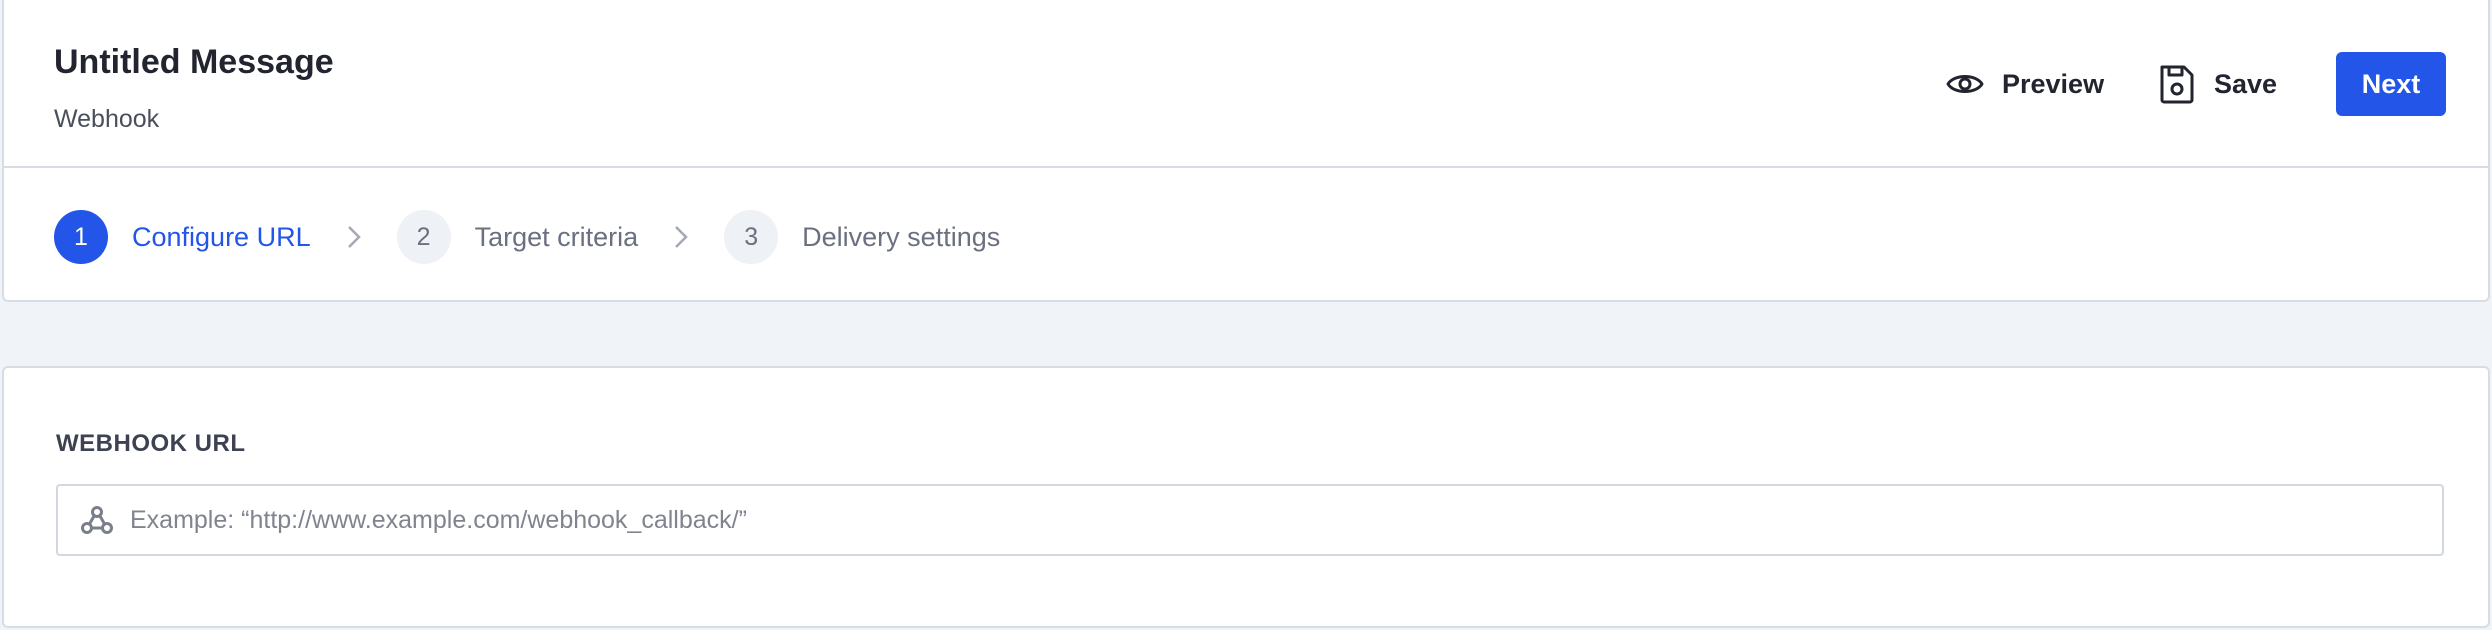  Describe the element at coordinates (1285, 520) in the screenshot. I see `webhook-url-input` at that location.